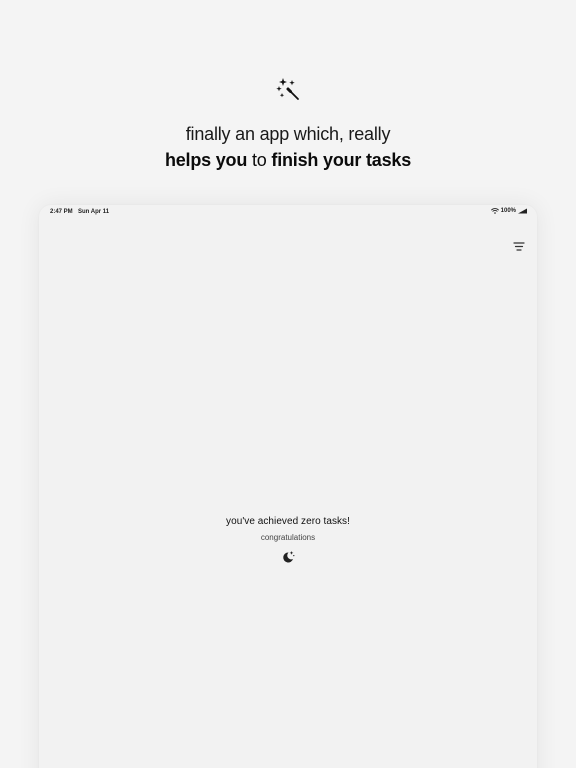  I want to click on empty-state-subtitle: congratulations, so click(288, 537).